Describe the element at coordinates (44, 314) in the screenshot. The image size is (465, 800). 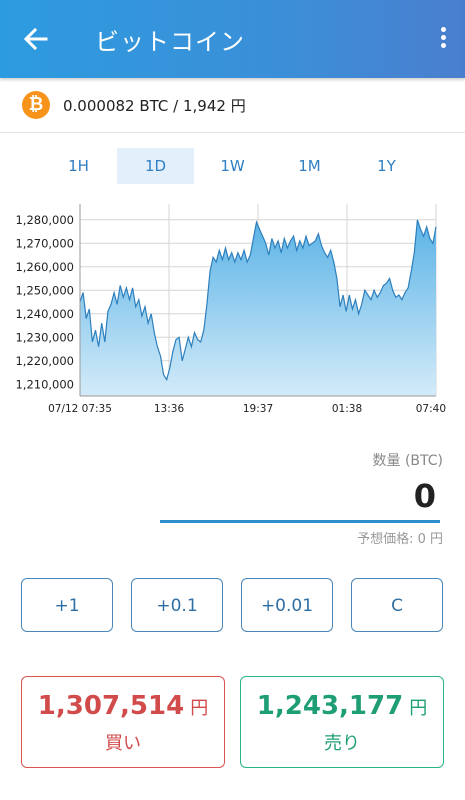
I see `y-tick-label: 1,240,000` at that location.